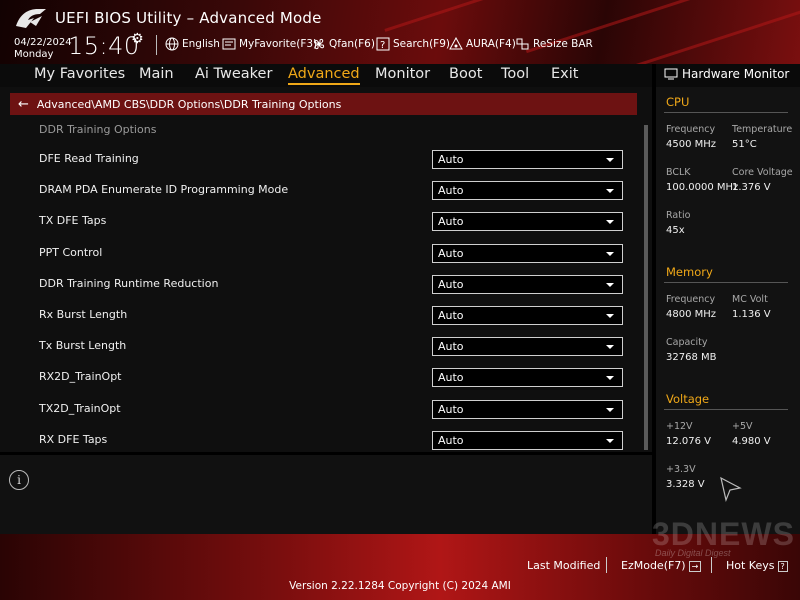  What do you see at coordinates (691, 357) in the screenshot?
I see `capacity-value: 32768 MB` at bounding box center [691, 357].